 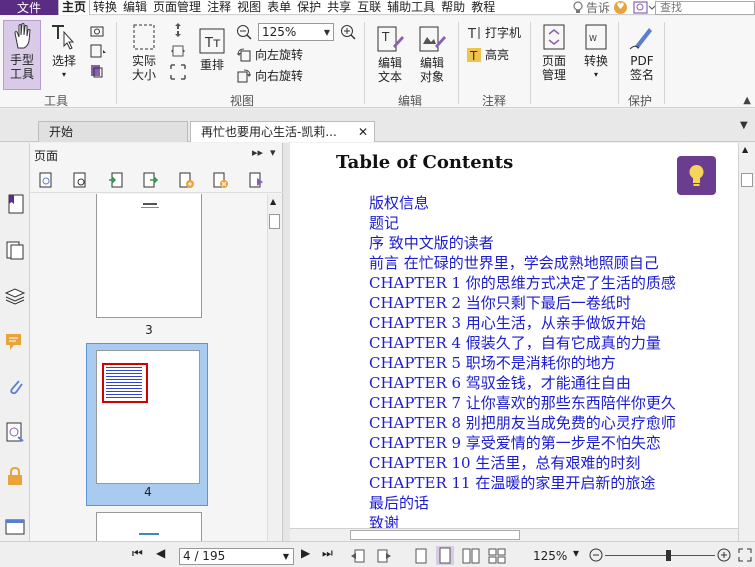 What do you see at coordinates (522, 303) in the screenshot?
I see `toc-link: CHAPTER 2 当你只剩下最后一卷纸时` at bounding box center [522, 303].